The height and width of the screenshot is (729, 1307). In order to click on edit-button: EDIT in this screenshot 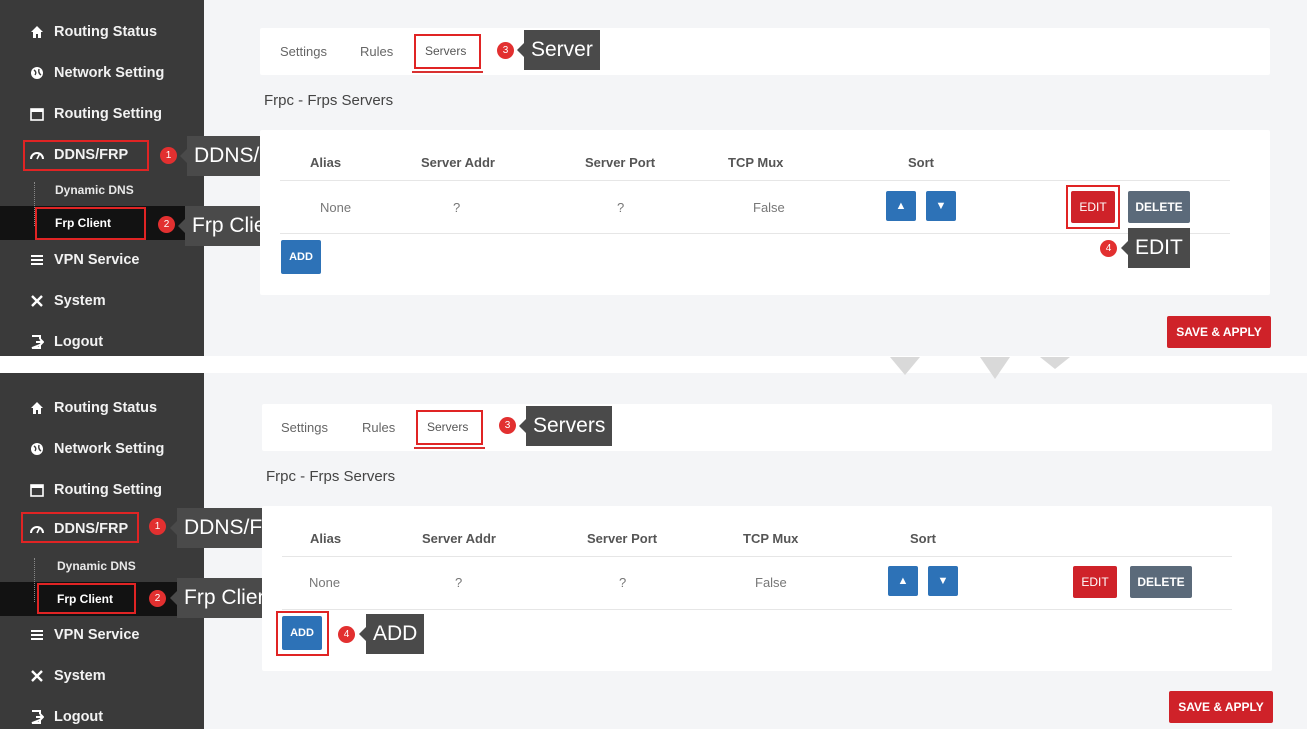, I will do `click(1095, 582)`.